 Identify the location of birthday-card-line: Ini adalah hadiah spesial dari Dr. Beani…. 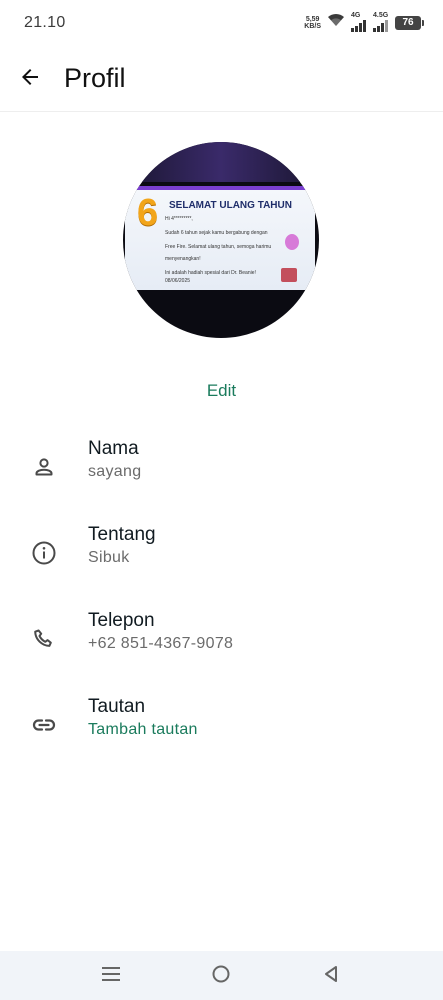
(210, 273).